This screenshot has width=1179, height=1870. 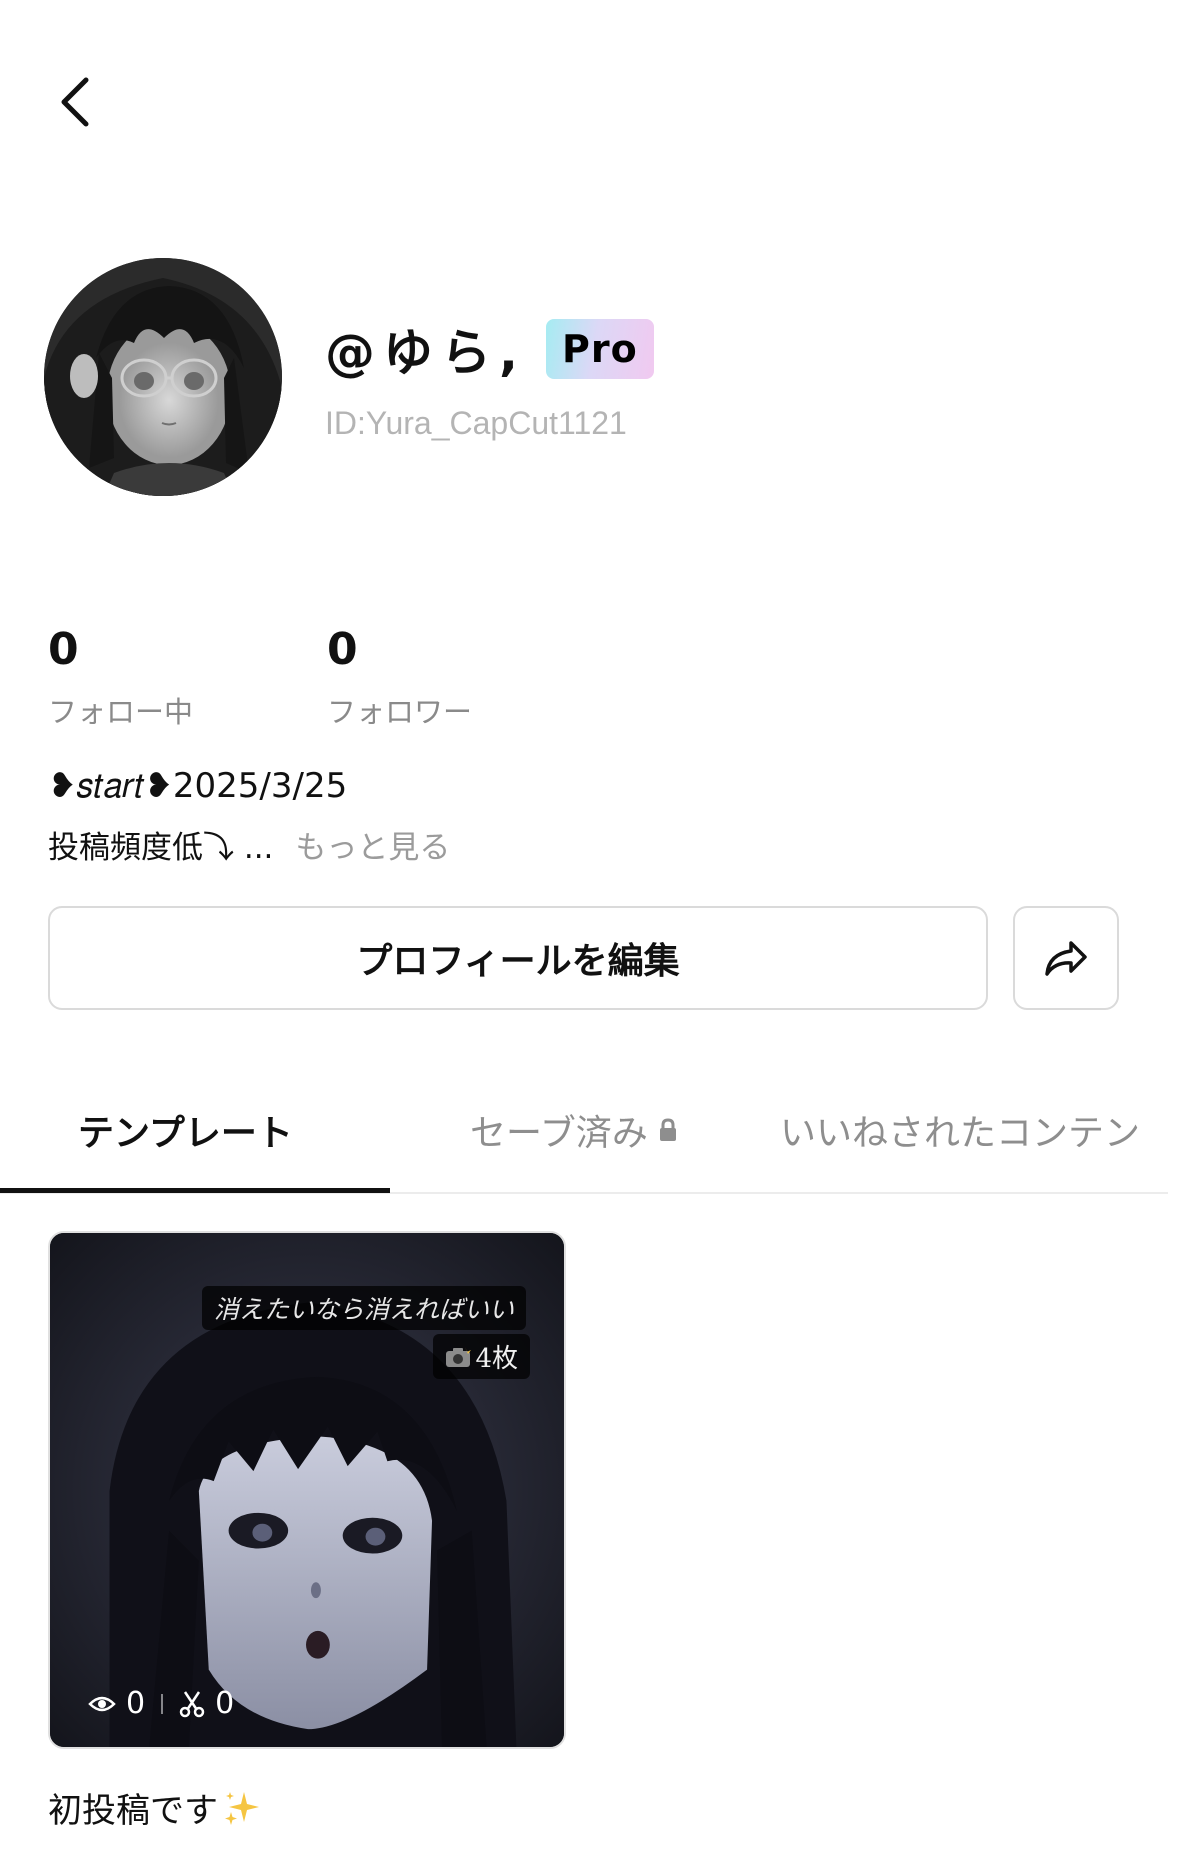 I want to click on username: @ゆら,, so click(x=425, y=353).